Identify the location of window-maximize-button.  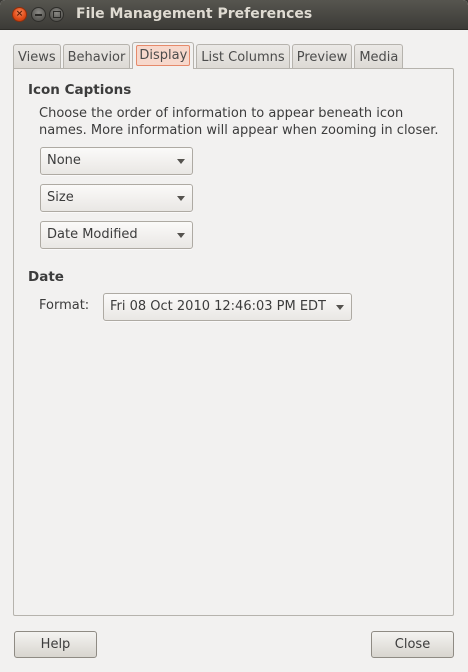
(56, 14).